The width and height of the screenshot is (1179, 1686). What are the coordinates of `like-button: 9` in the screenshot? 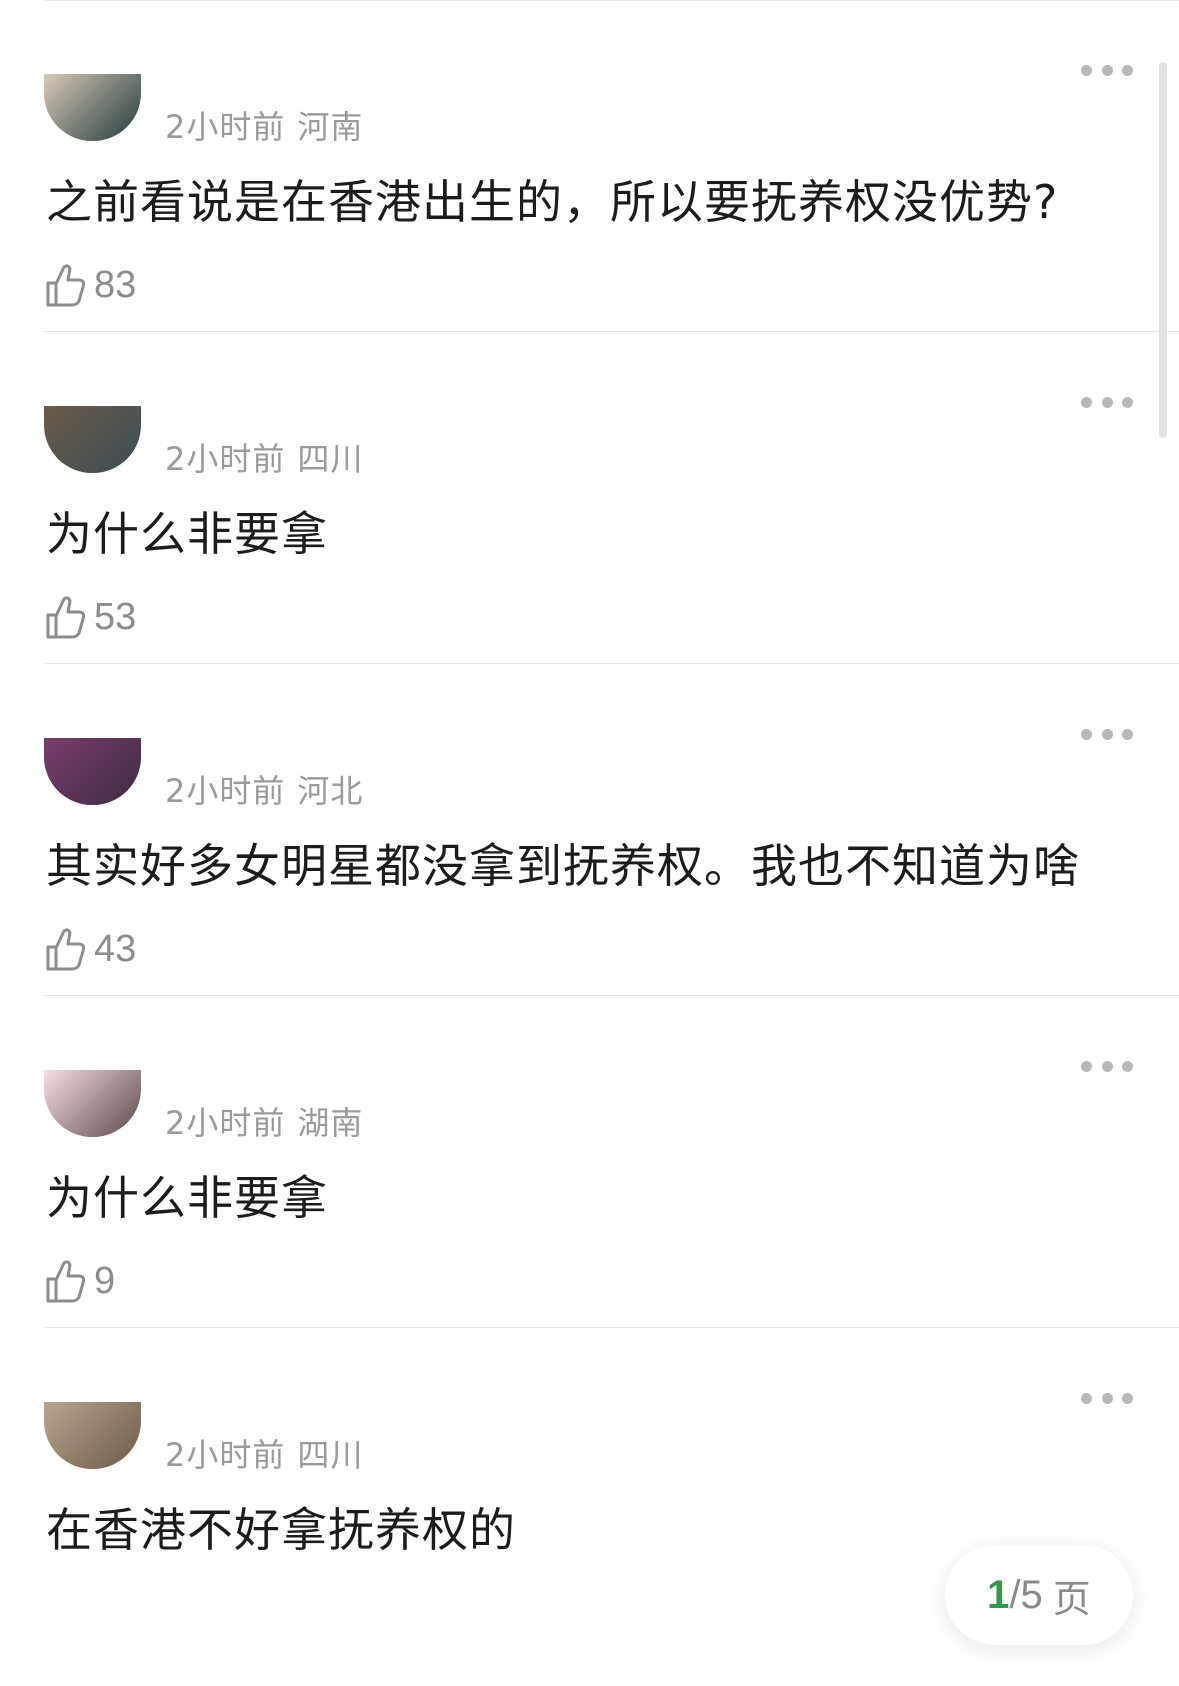 It's located at (80, 1281).